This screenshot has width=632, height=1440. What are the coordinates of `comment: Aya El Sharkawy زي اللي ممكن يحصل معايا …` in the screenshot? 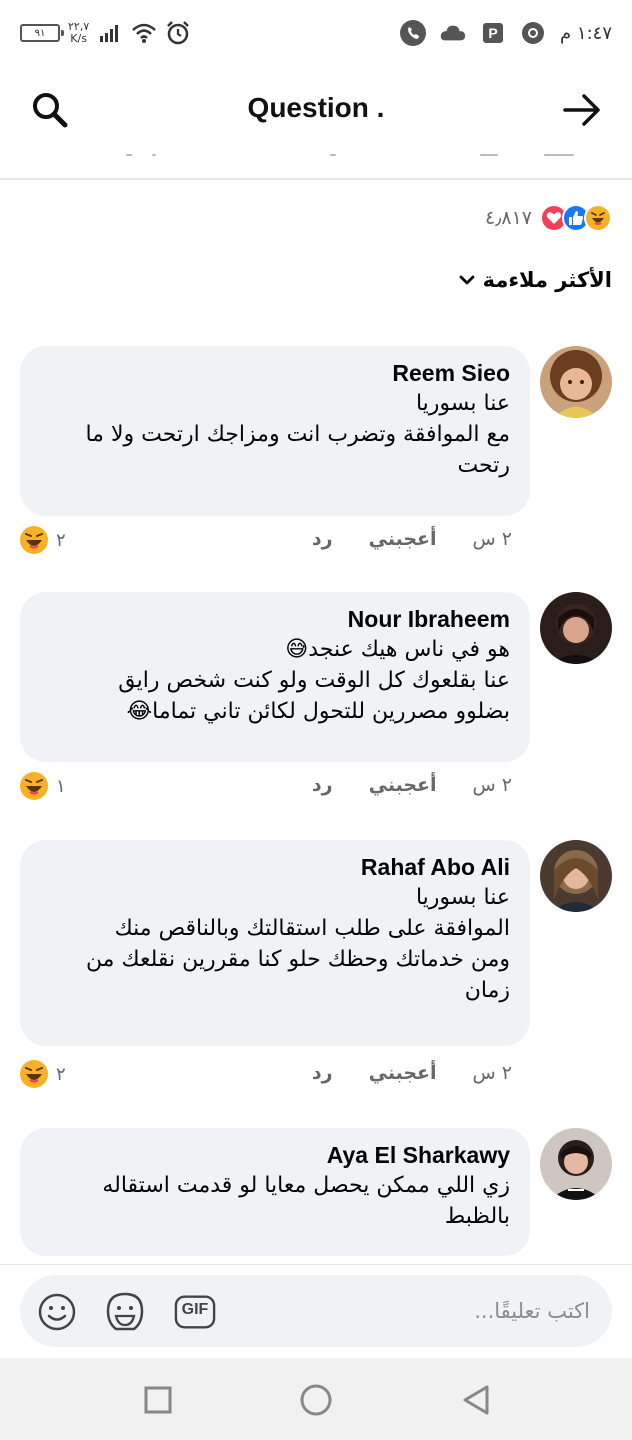 It's located at (316, 1194).